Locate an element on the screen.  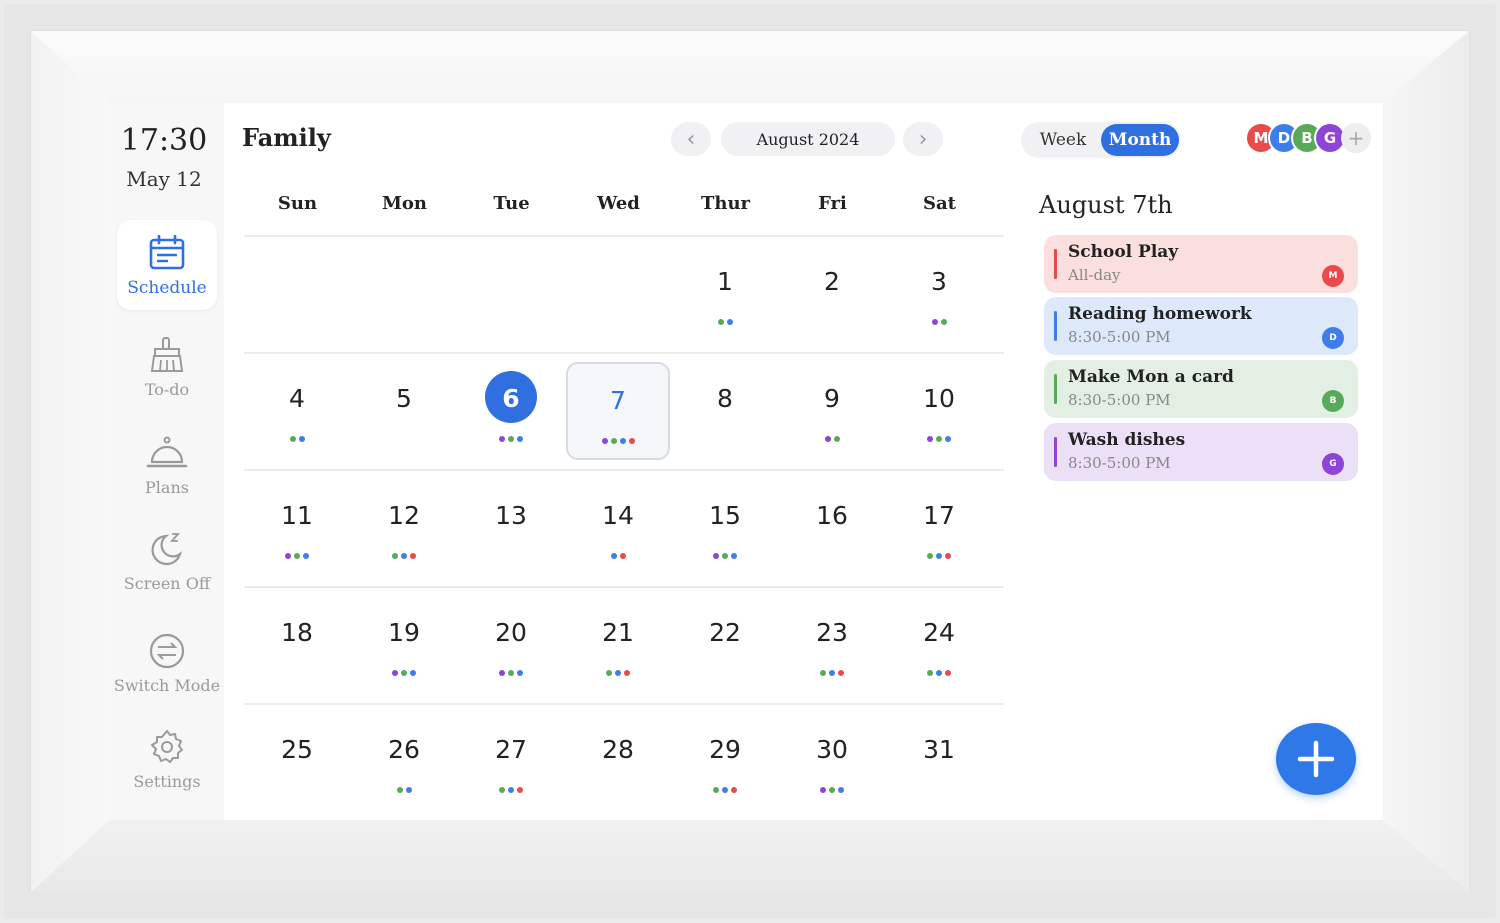
day-number: 28 is located at coordinates (618, 749).